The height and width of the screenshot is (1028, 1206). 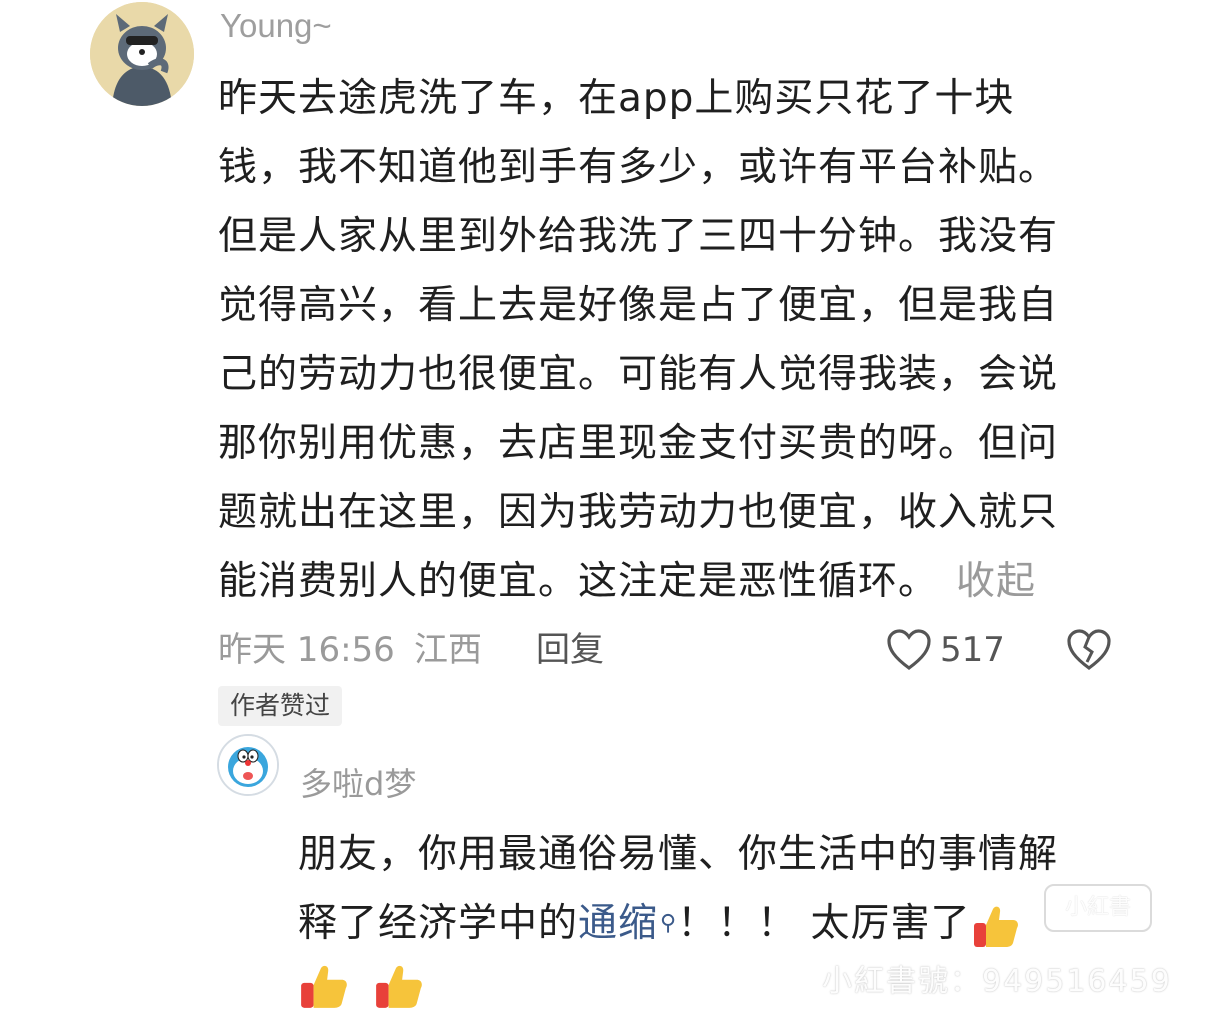 What do you see at coordinates (638, 443) in the screenshot?
I see `comment-line: 那你别用优惠，去店里现金支付买贵的呀。但问` at bounding box center [638, 443].